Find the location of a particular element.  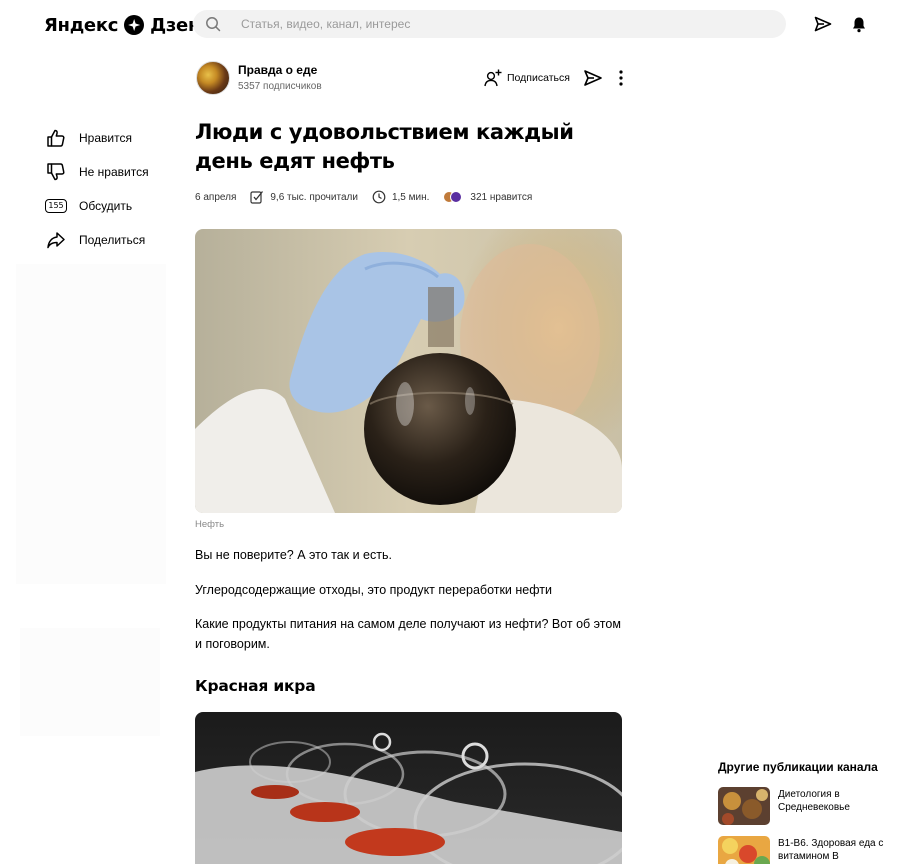

publication-title: В1-В6. Здоровая еда с витамином В is located at coordinates (831, 850).